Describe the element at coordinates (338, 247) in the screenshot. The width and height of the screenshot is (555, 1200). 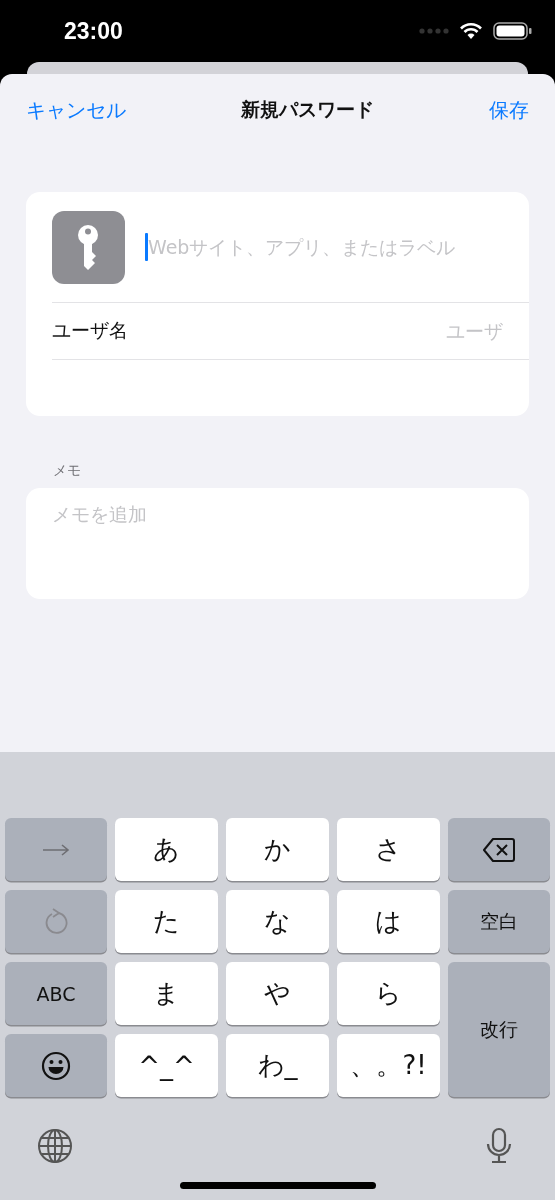
I see `website-field: Webサイト、アプリ、またはラベル` at that location.